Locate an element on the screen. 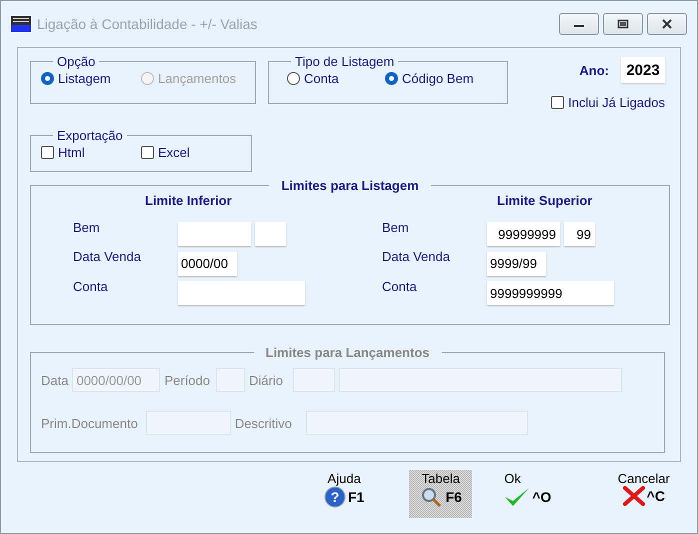  radio-option: Código Bem is located at coordinates (434, 78).